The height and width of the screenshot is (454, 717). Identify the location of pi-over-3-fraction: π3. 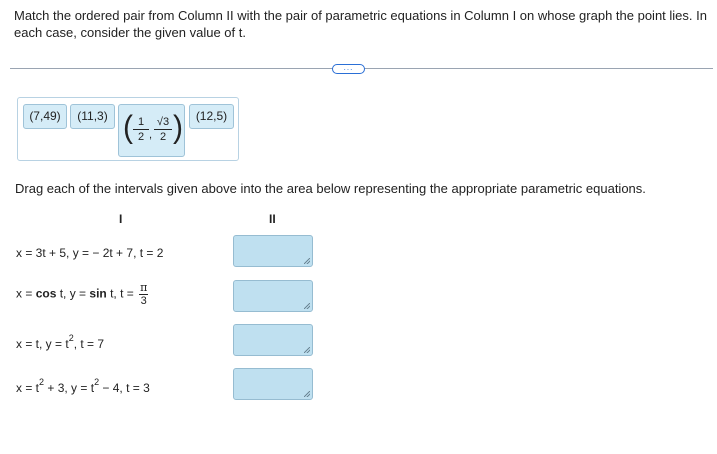
(144, 294).